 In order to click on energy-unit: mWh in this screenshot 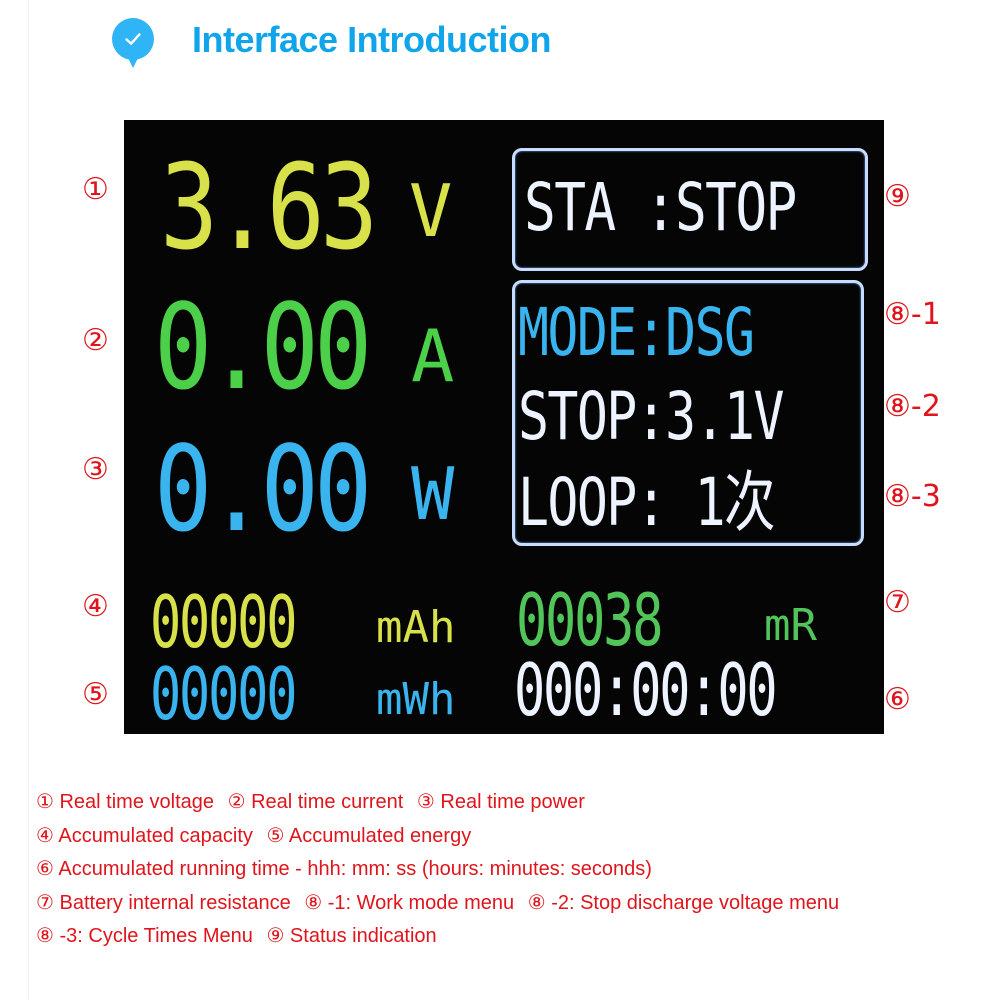, I will do `click(416, 699)`.